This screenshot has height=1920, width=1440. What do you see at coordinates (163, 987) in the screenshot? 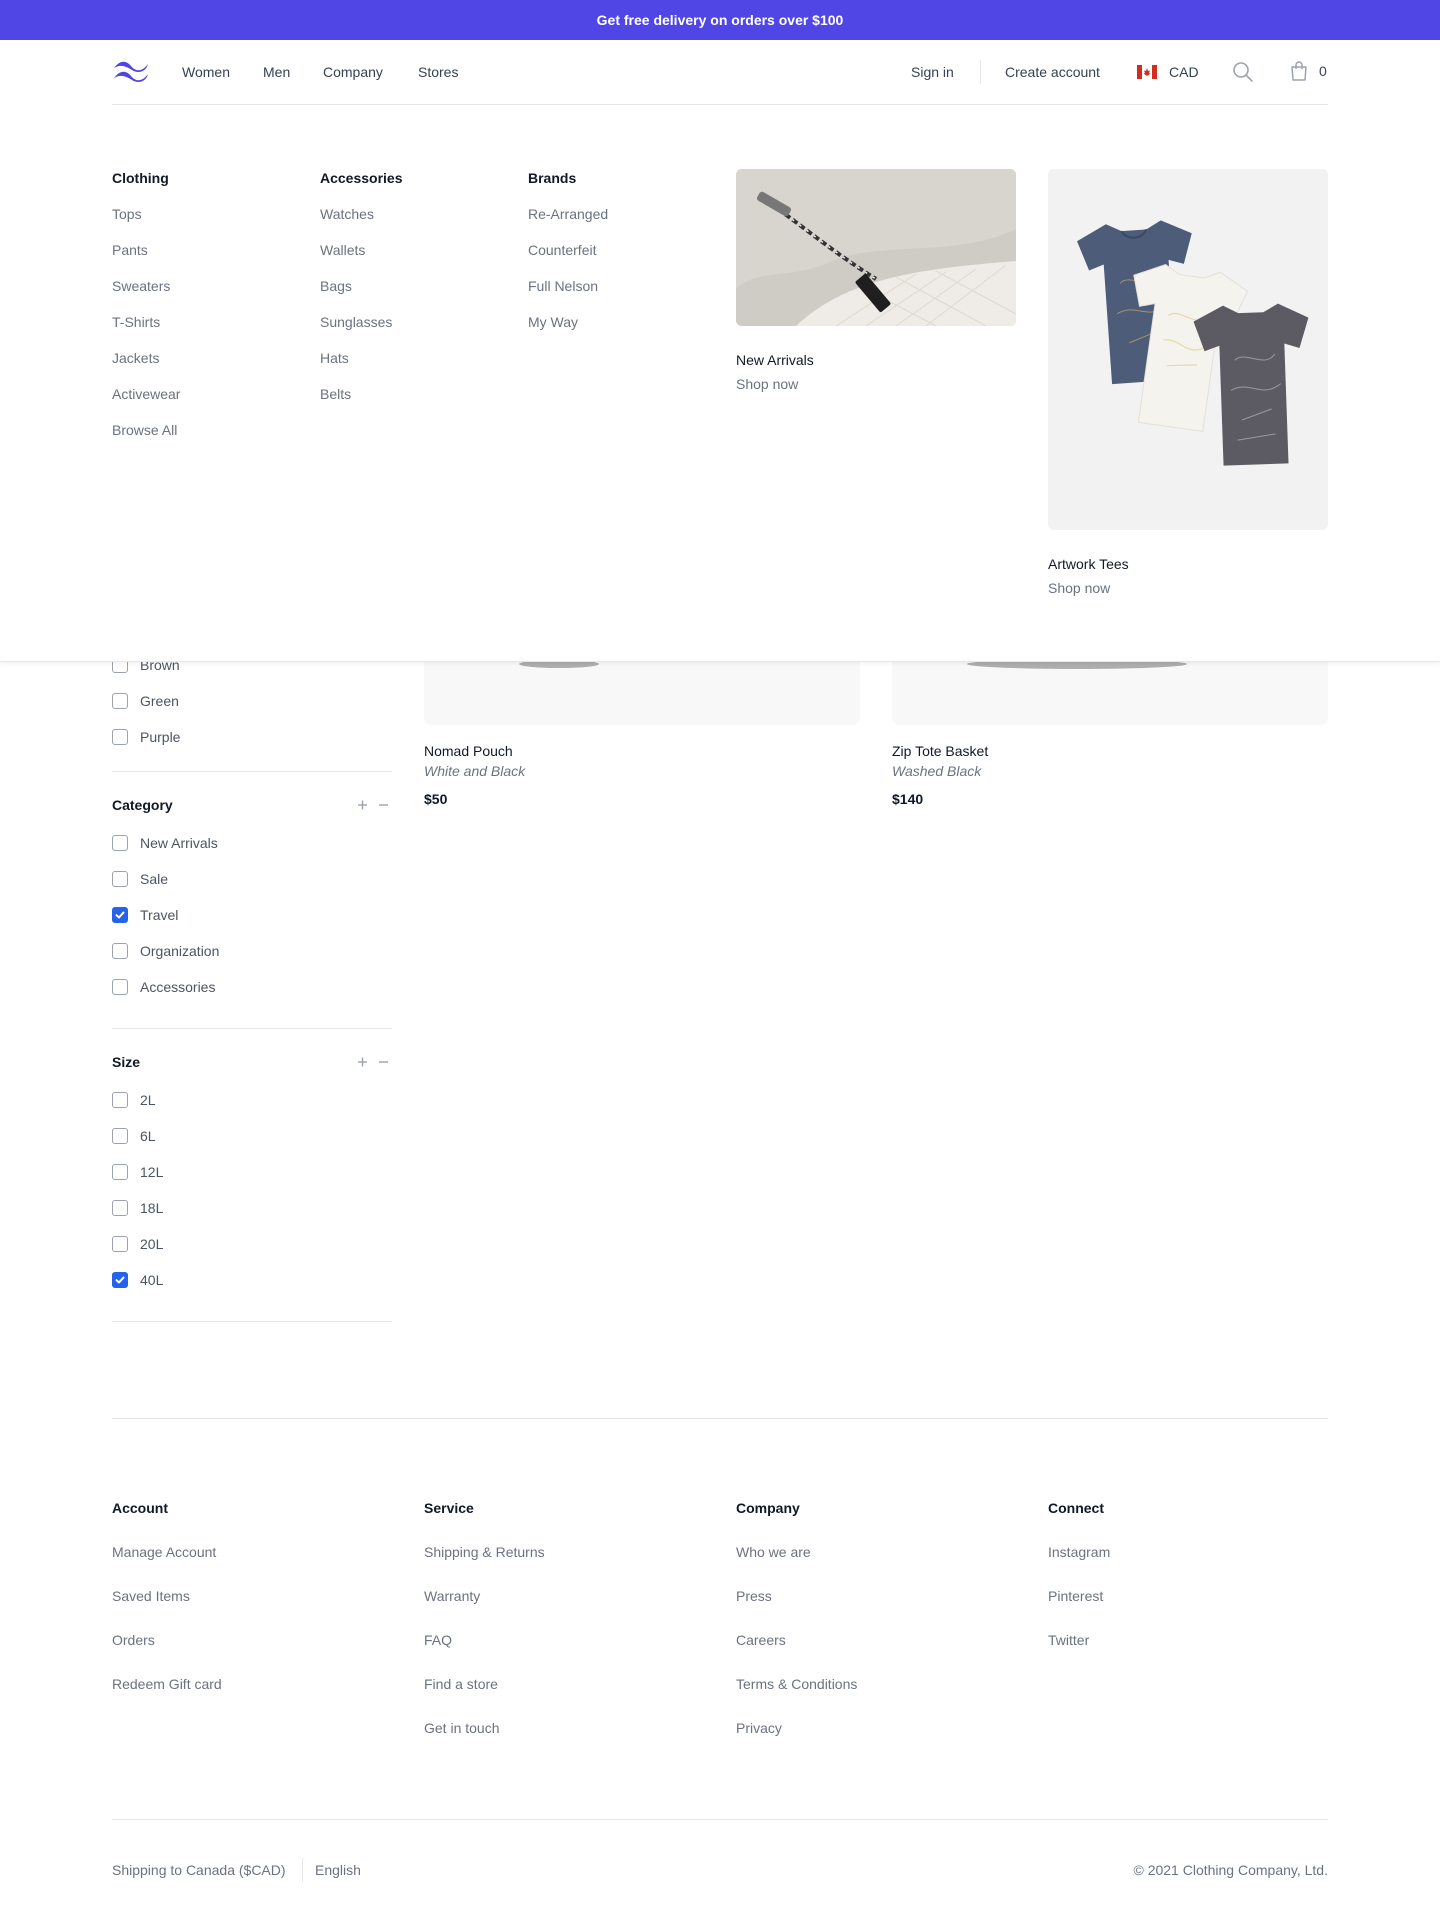
I see `filter-option-accessories: Accessories` at bounding box center [163, 987].